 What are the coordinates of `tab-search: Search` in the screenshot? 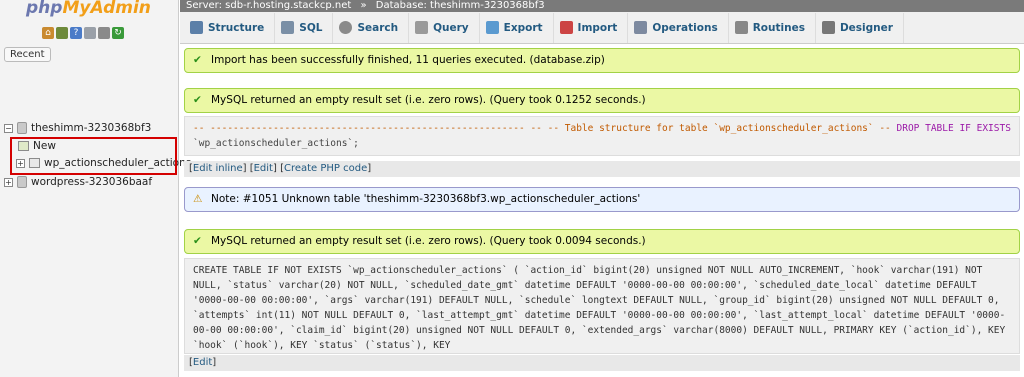 It's located at (371, 27).